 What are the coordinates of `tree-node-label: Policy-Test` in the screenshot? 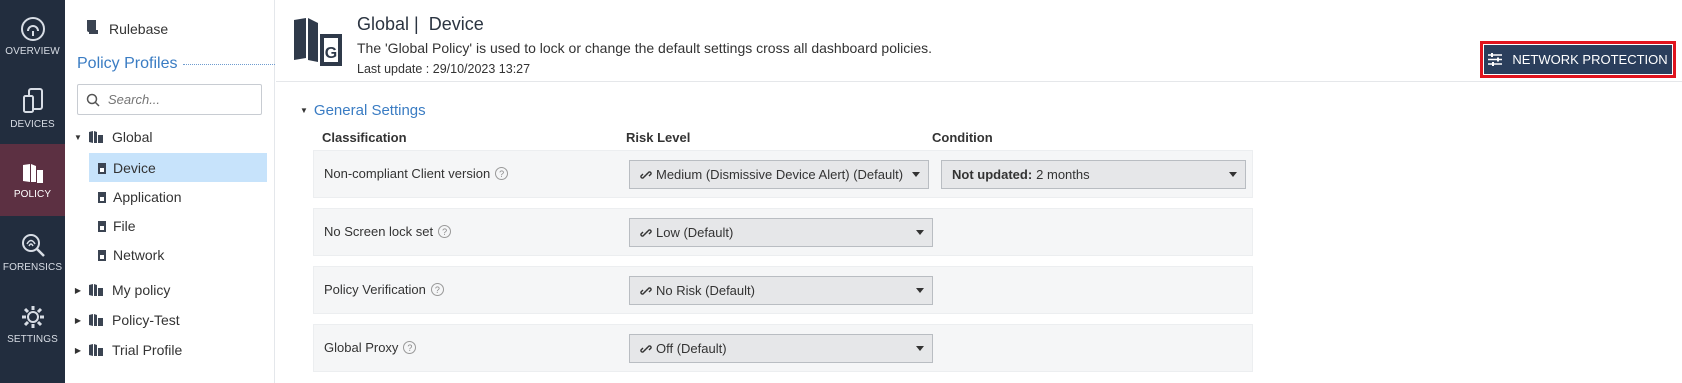 It's located at (146, 320).